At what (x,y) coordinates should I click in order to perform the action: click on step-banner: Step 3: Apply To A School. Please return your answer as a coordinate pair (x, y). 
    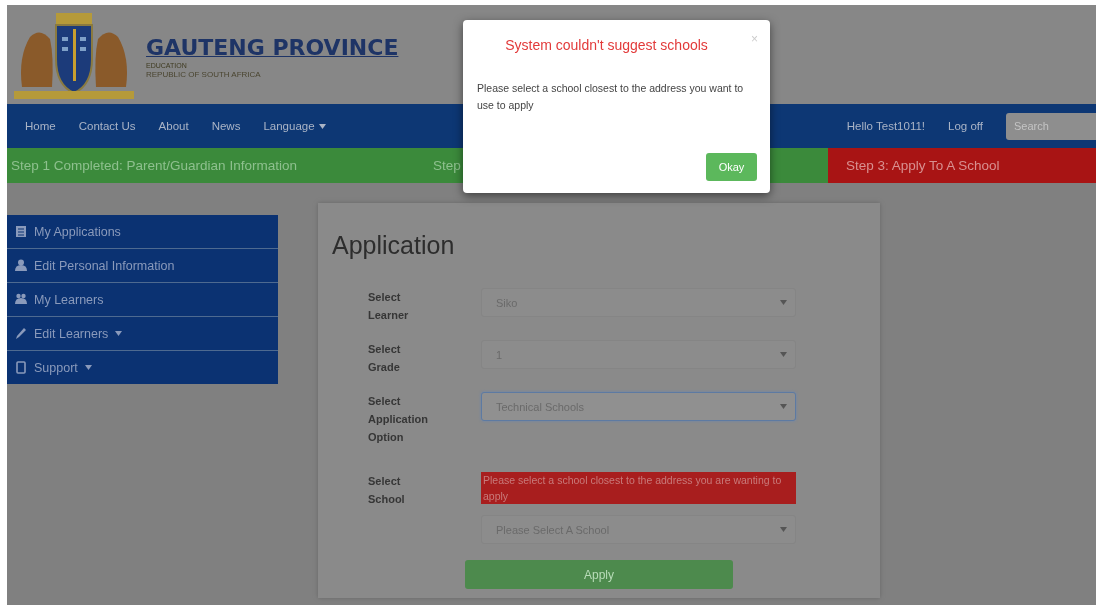
    Looking at the image, I should click on (962, 165).